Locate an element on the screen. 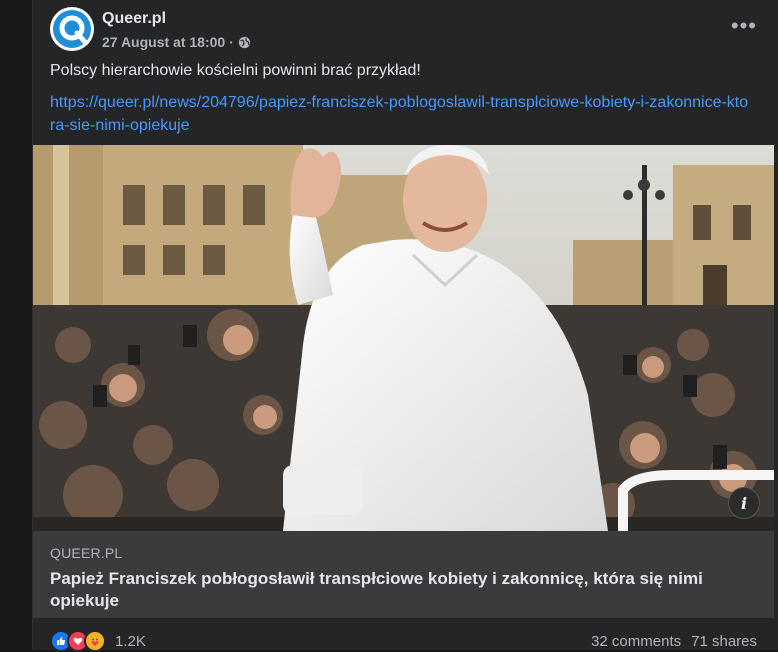  engagement-counts: 32 comments 71 shares is located at coordinates (674, 641).